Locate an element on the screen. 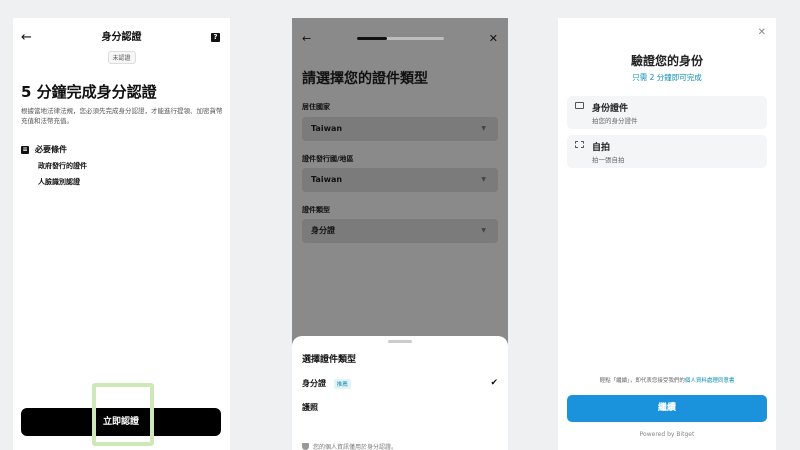 The image size is (800, 450). country-label: 居住國家 is located at coordinates (316, 107).